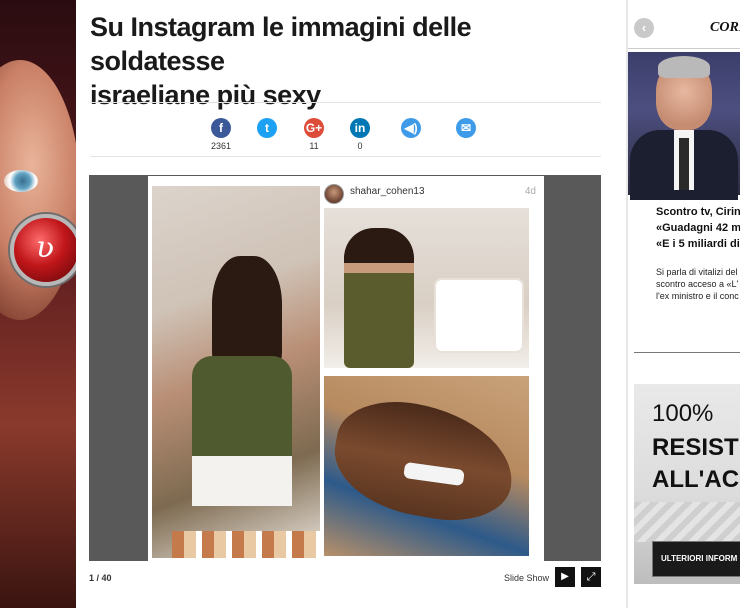 The height and width of the screenshot is (608, 740). What do you see at coordinates (221, 128) in the screenshot?
I see `facebook-icon: f` at bounding box center [221, 128].